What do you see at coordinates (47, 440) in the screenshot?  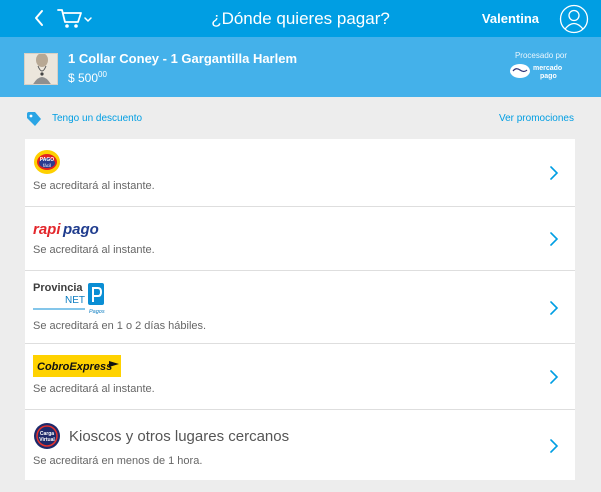 I see `svg-text: Virtual` at bounding box center [47, 440].